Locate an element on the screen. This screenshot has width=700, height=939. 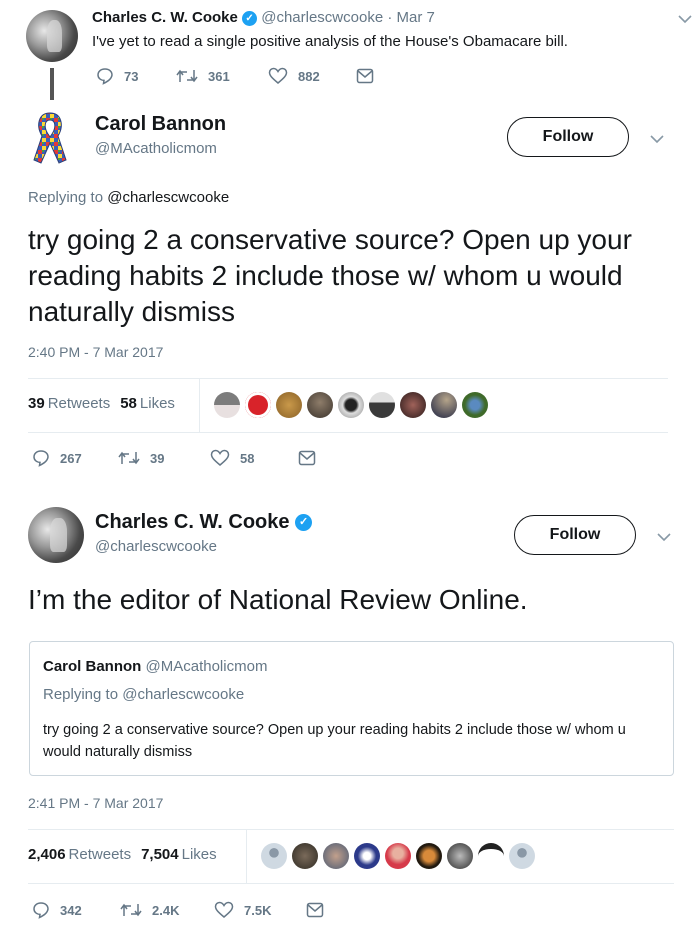
reply-count: 73 is located at coordinates (131, 76).